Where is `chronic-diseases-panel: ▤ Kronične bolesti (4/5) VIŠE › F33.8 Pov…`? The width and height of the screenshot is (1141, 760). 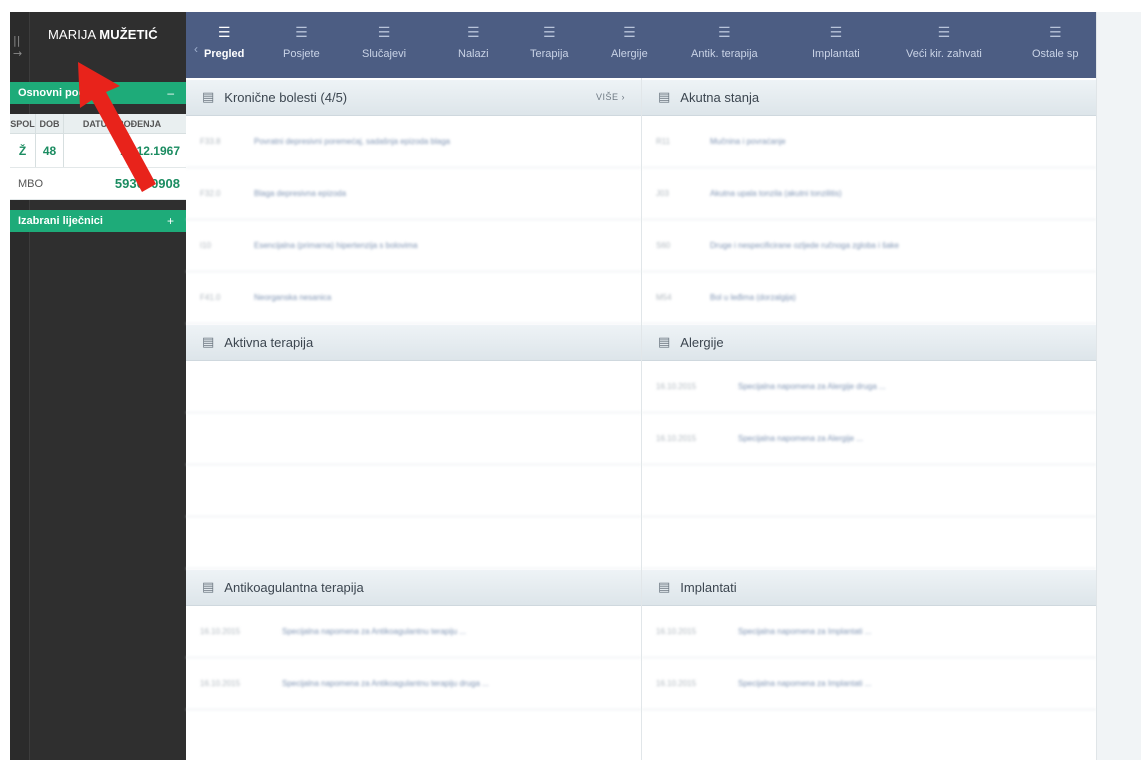
chronic-diseases-panel: ▤ Kronične bolesti (4/5) VIŠE › F33.8 Pov… is located at coordinates (413, 203).